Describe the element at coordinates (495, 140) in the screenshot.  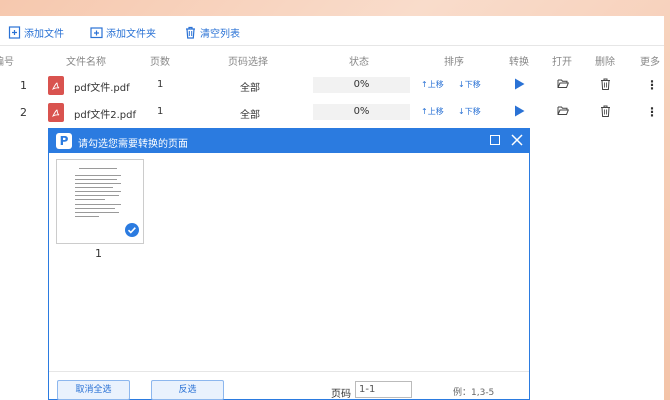
I see `maximize-icon` at that location.